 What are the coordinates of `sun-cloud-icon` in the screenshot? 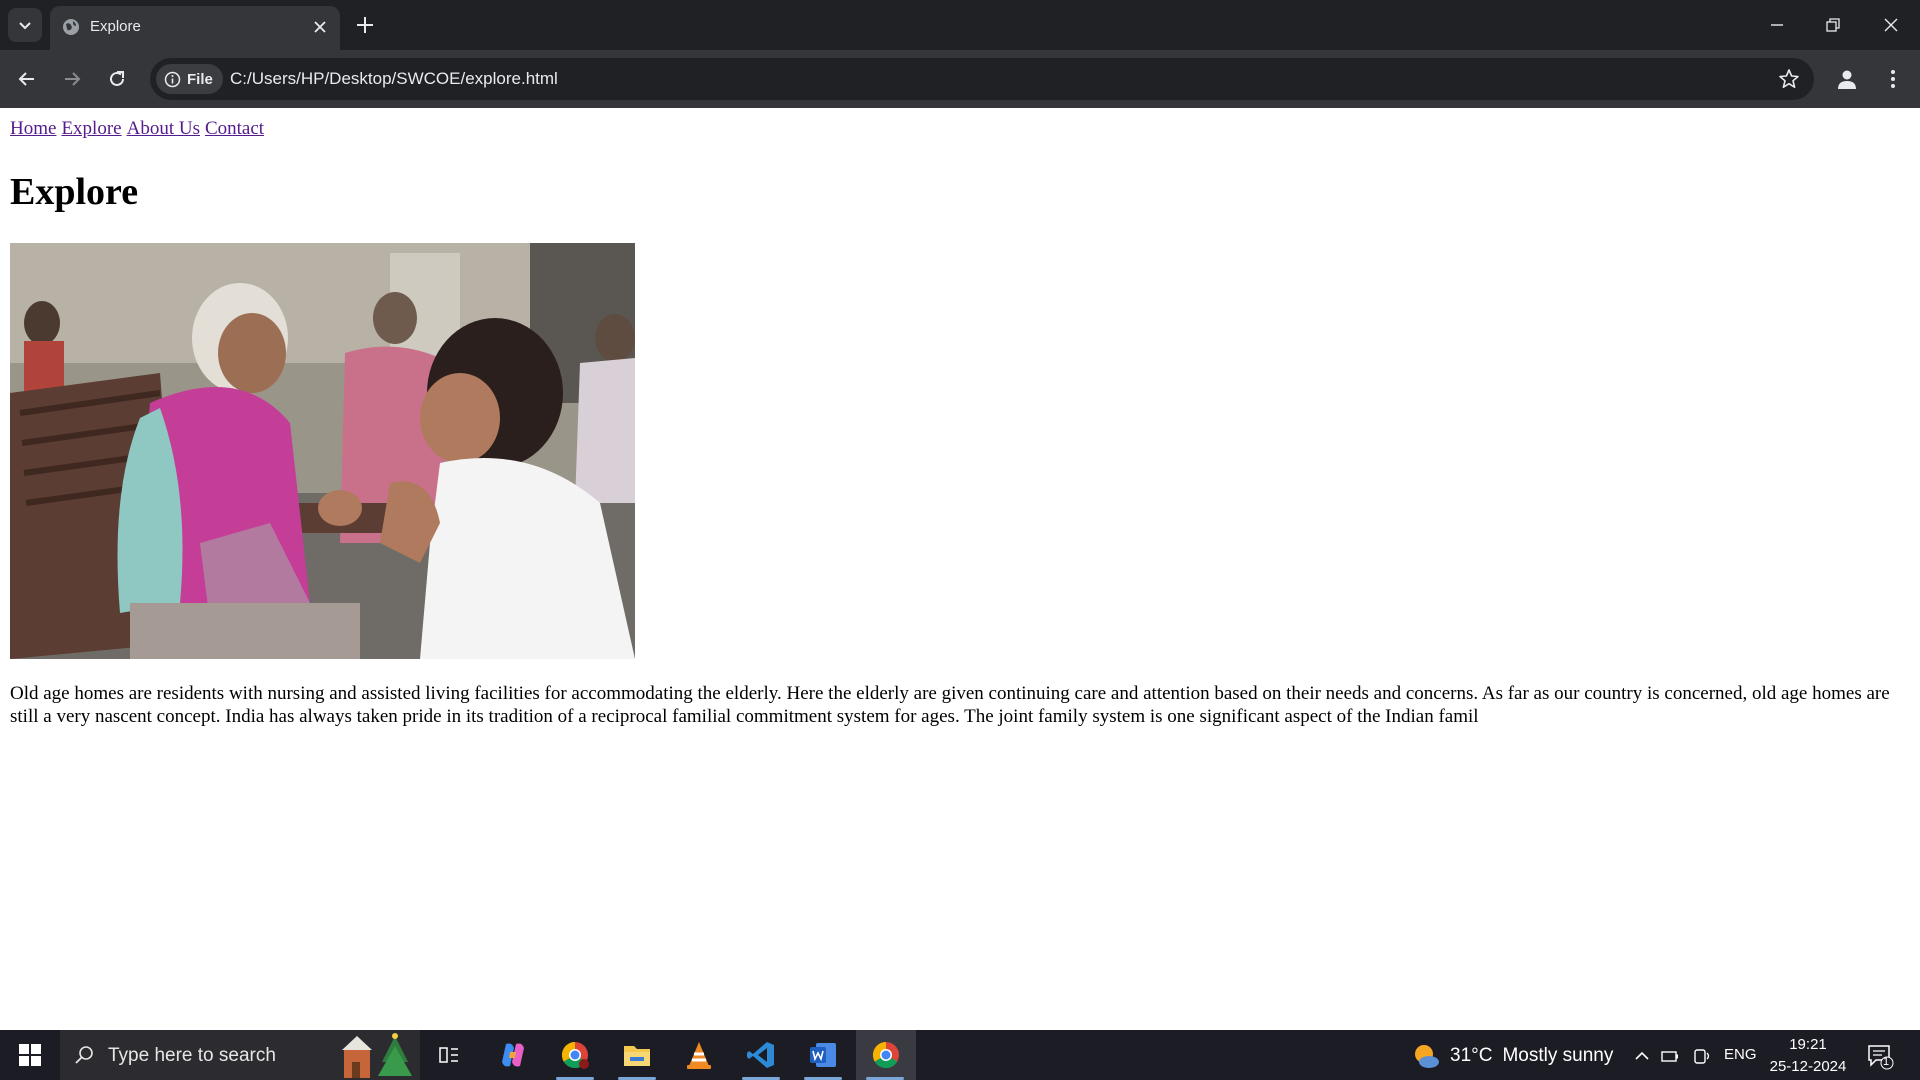 It's located at (1427, 1056).